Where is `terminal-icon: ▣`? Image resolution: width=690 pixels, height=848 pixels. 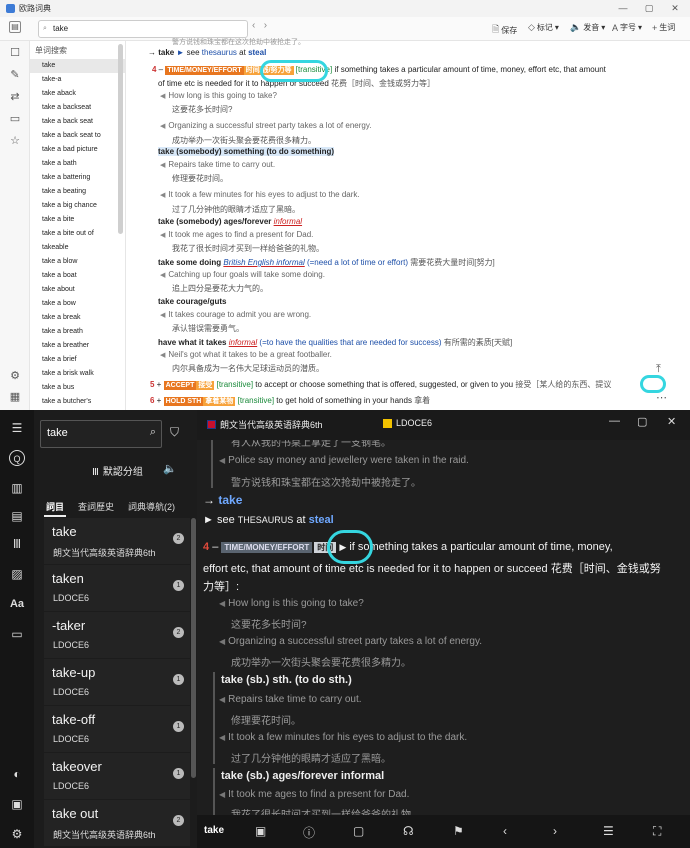 terminal-icon: ▣ is located at coordinates (260, 831).